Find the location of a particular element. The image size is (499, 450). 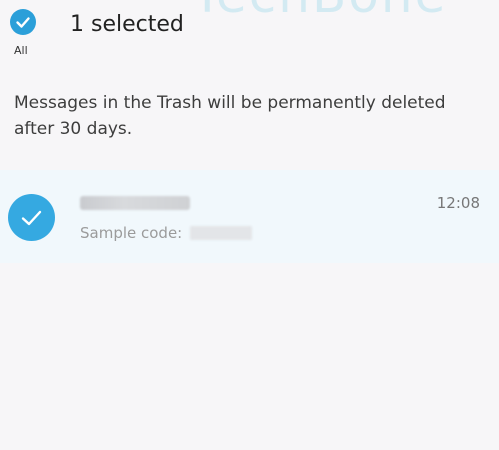

message-sender-redacted is located at coordinates (135, 203).